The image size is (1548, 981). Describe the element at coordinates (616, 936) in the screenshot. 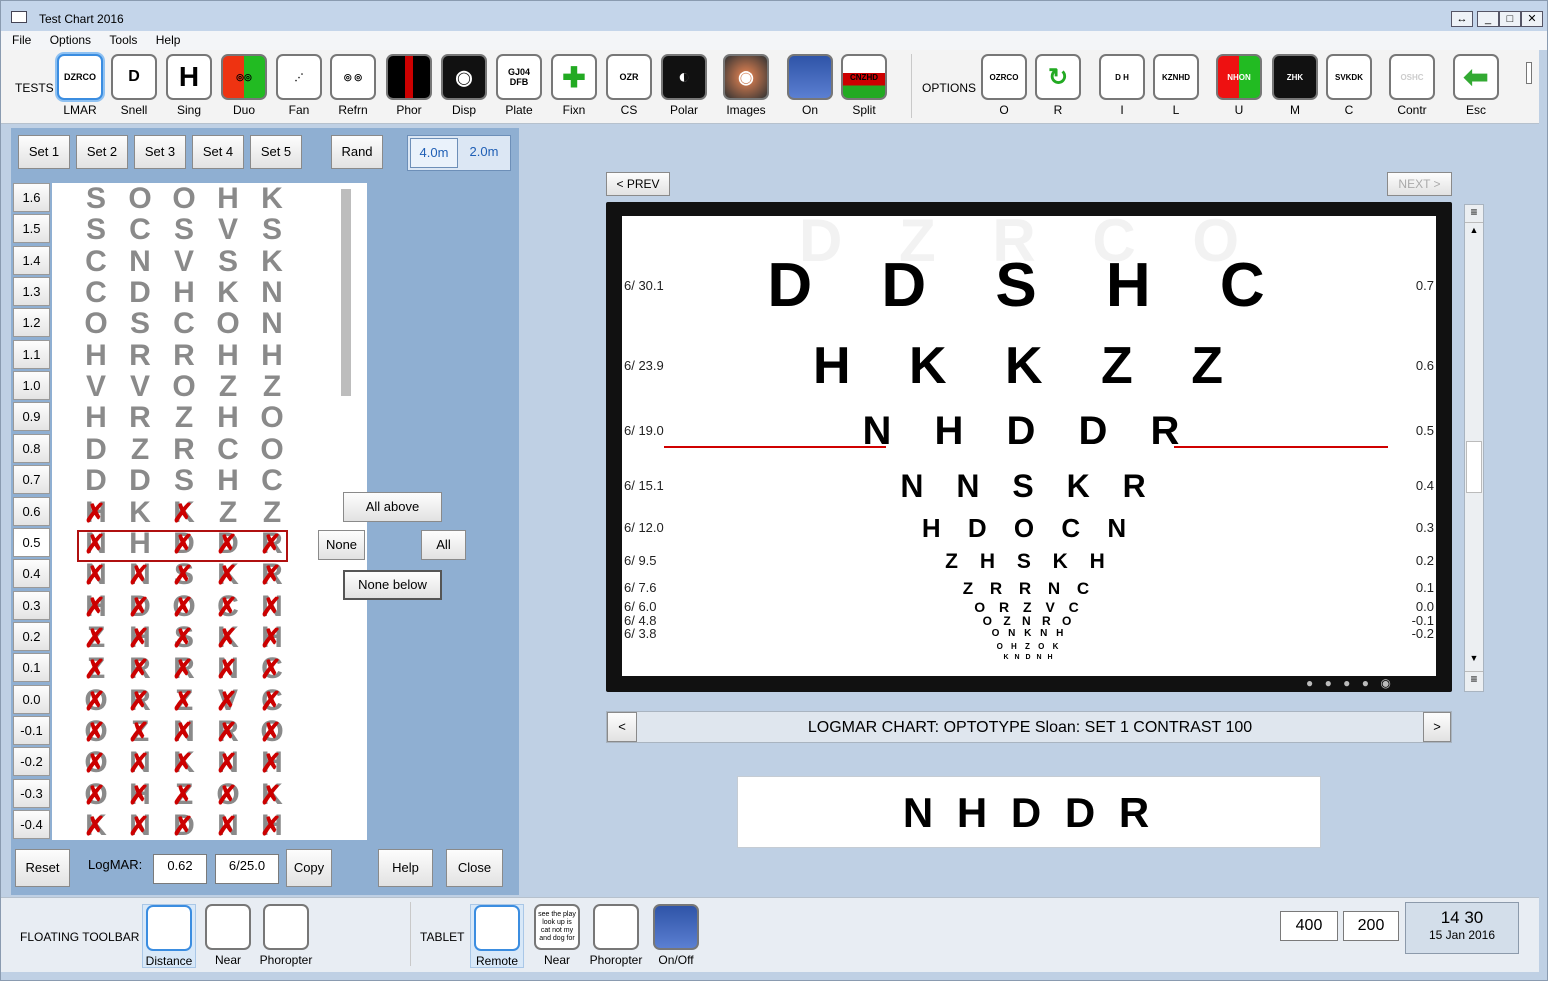

I see `tablet-phoropter-button: Phoropter` at that location.